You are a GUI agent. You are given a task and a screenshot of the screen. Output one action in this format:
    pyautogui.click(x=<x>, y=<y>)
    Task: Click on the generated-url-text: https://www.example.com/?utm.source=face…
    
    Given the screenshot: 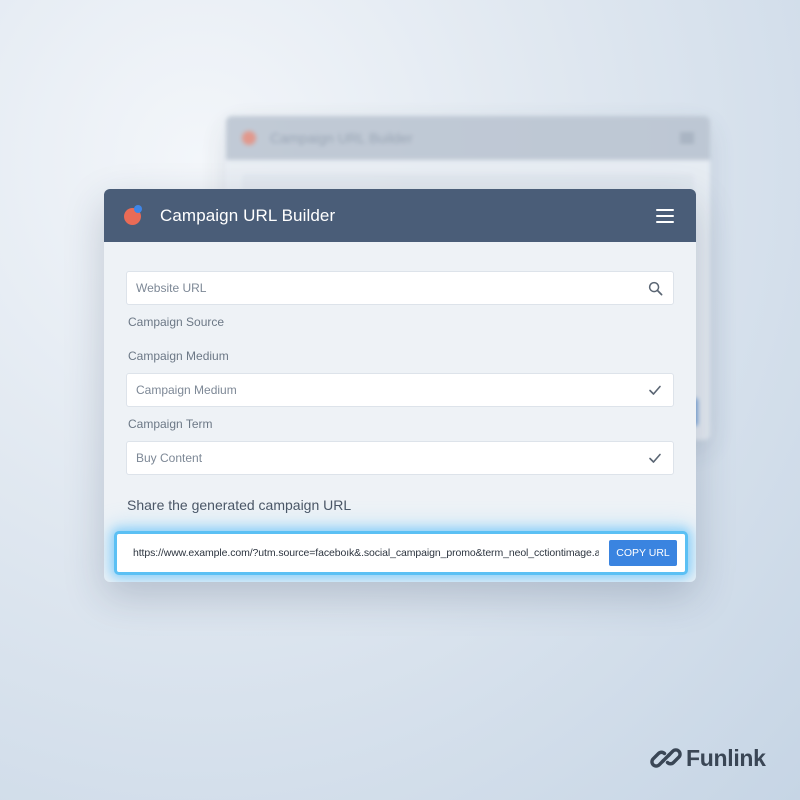 What is the action you would take?
    pyautogui.click(x=366, y=553)
    